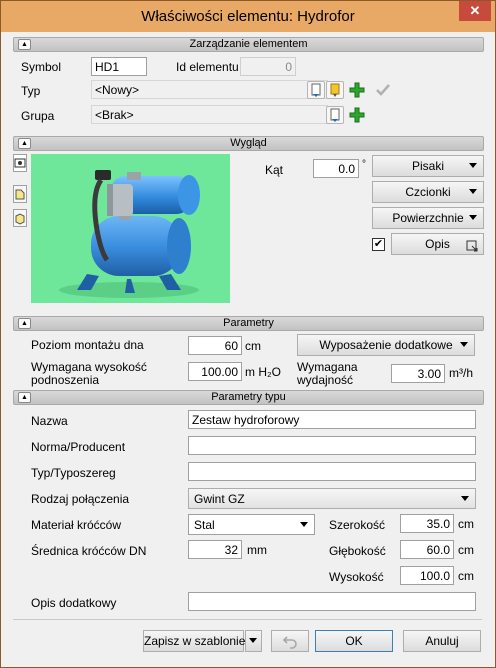  I want to click on section-title: Parametry, so click(248, 323).